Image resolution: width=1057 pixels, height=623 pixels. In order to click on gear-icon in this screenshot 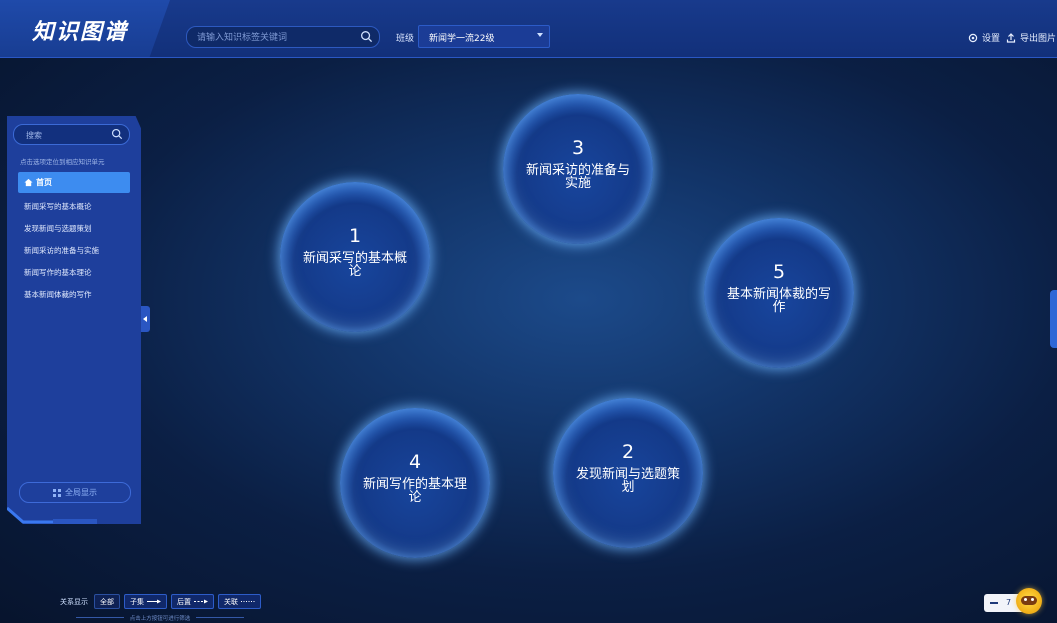, I will do `click(973, 37)`.